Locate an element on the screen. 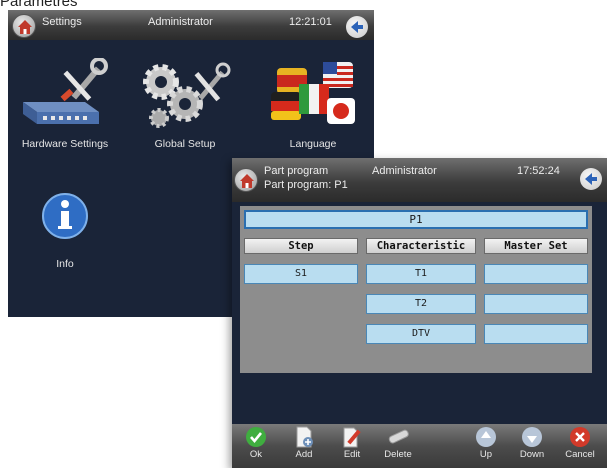 The height and width of the screenshot is (468, 607). tile-info-label: Info is located at coordinates (65, 264).